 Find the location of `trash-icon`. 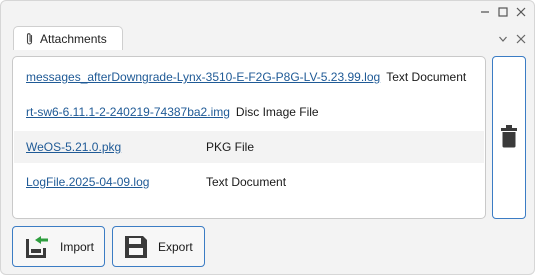

trash-icon is located at coordinates (509, 137).